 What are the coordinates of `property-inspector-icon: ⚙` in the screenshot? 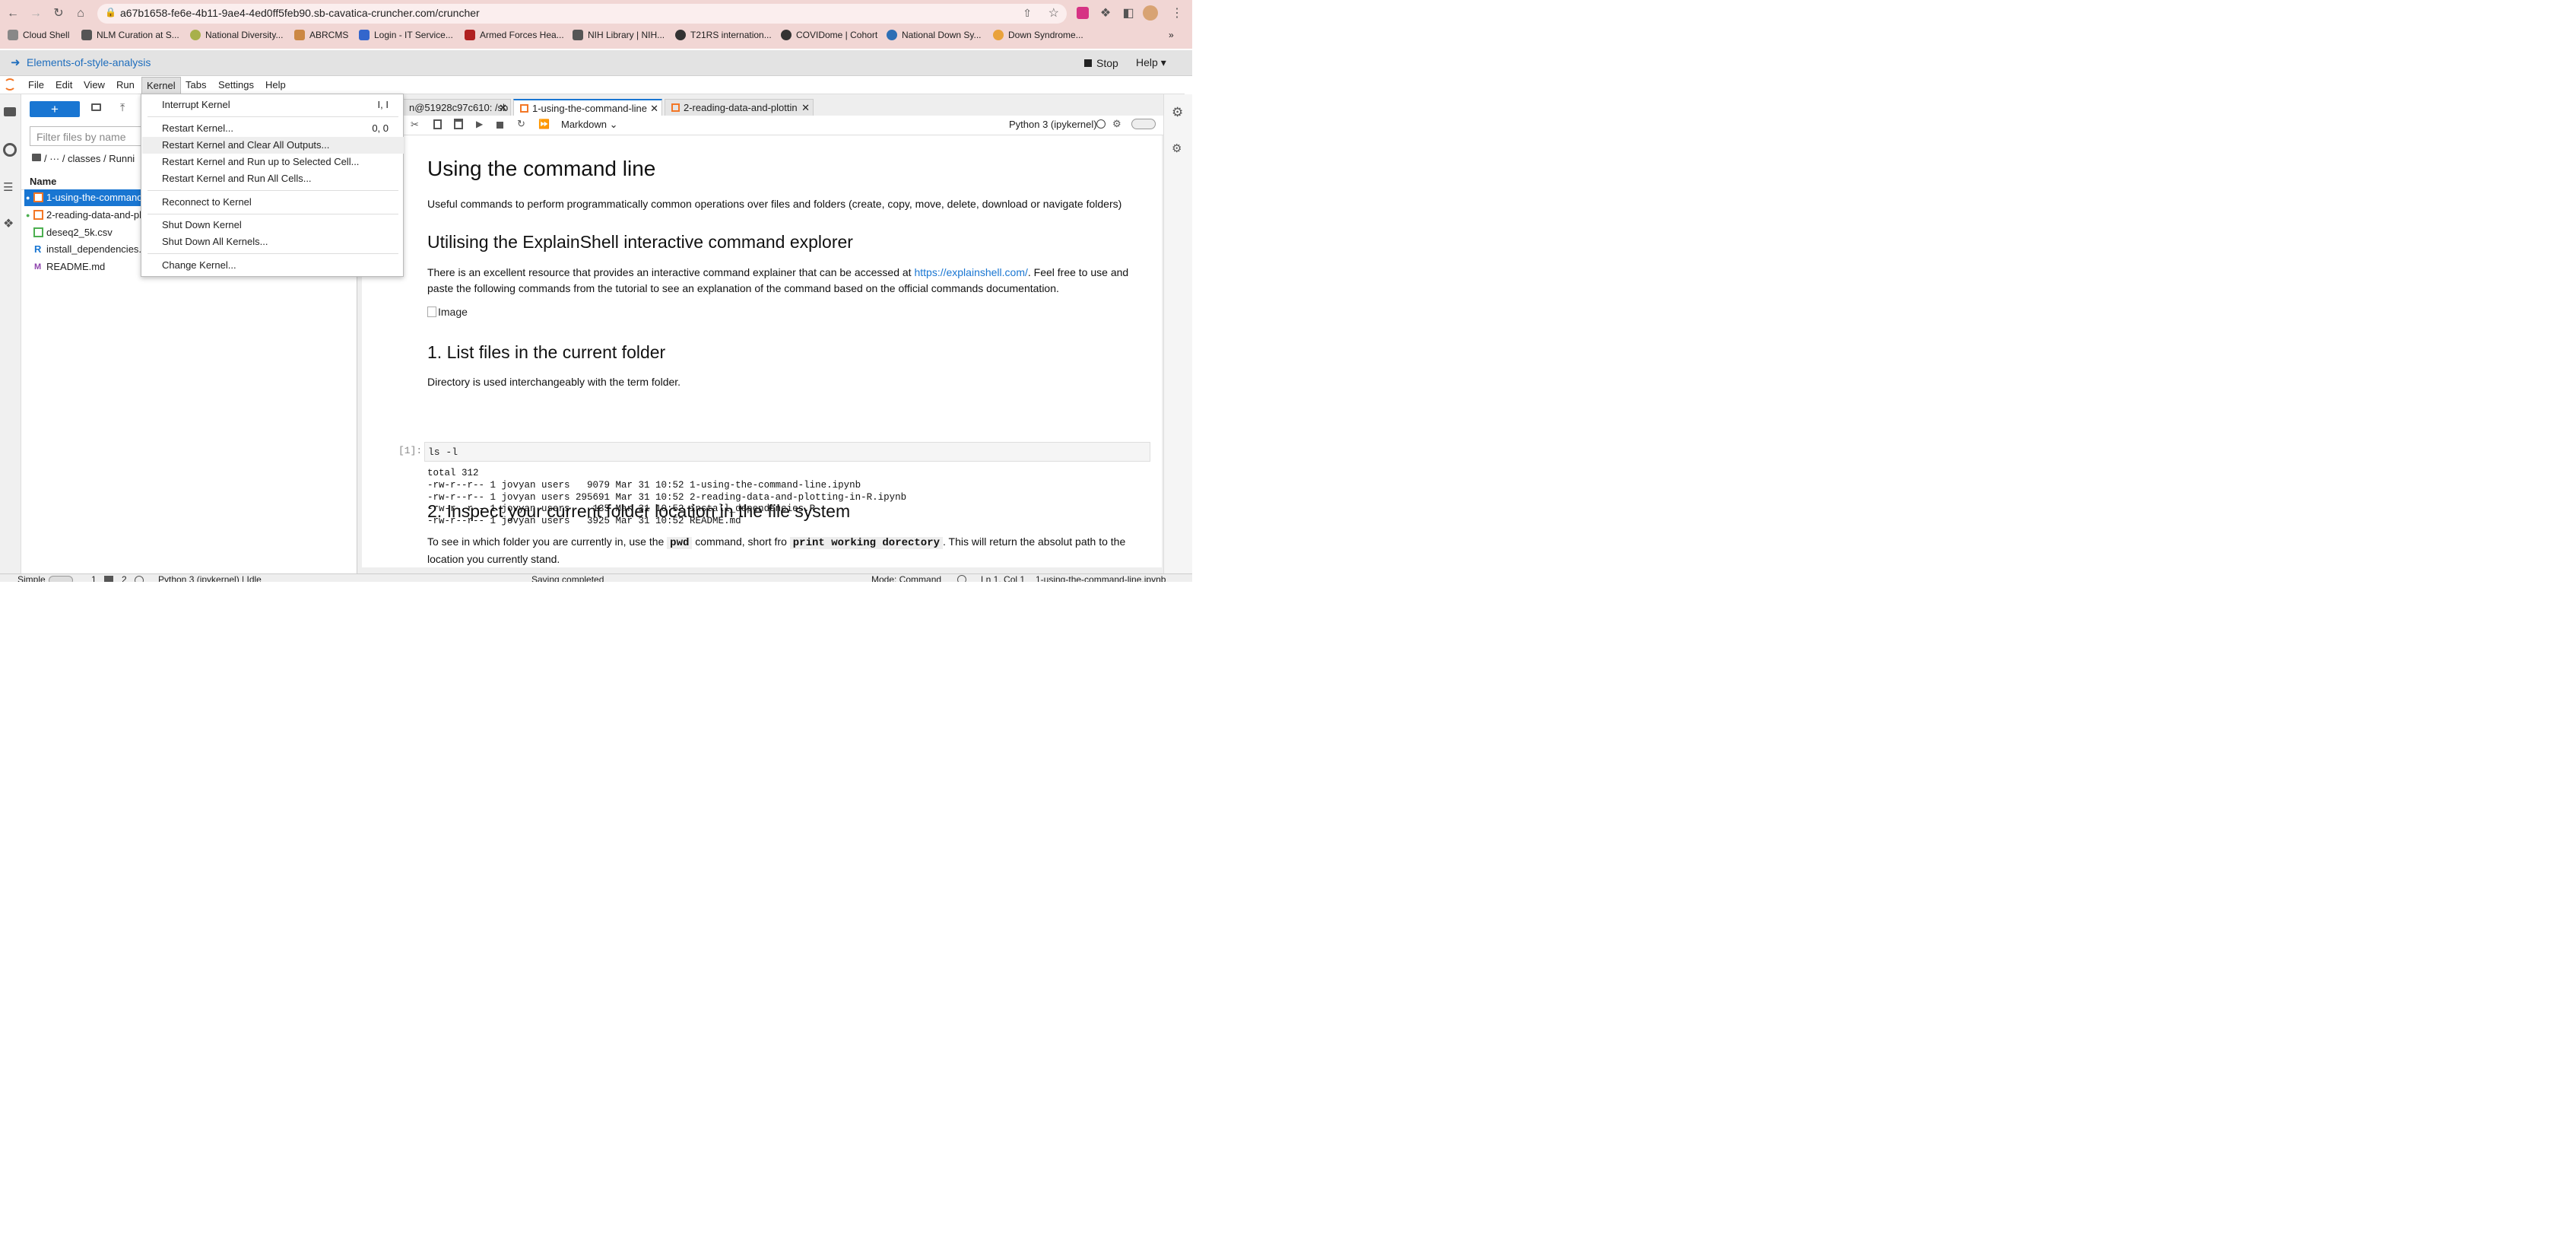 It's located at (1178, 113).